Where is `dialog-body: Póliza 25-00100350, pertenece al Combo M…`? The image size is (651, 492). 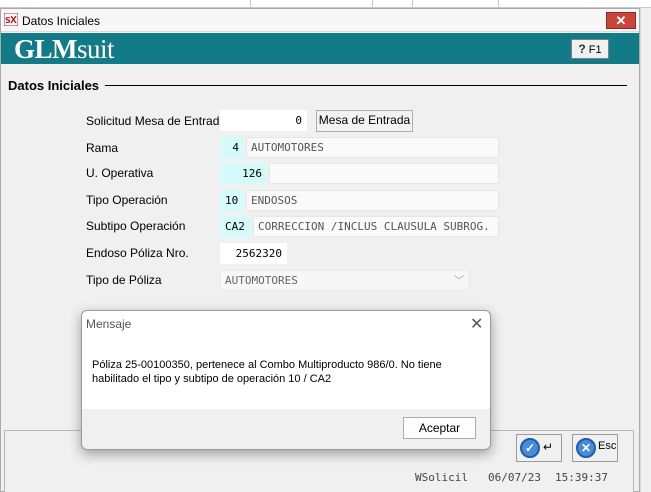 dialog-body: Póliza 25-00100350, pertenece al Combo M… is located at coordinates (286, 374).